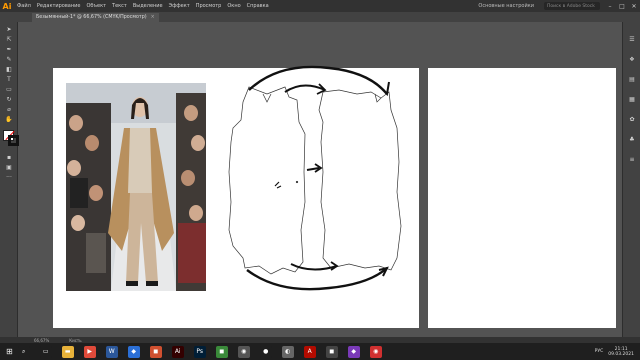  Describe the element at coordinates (632, 60) in the screenshot. I see `layers-panel-icon: ❖` at that location.